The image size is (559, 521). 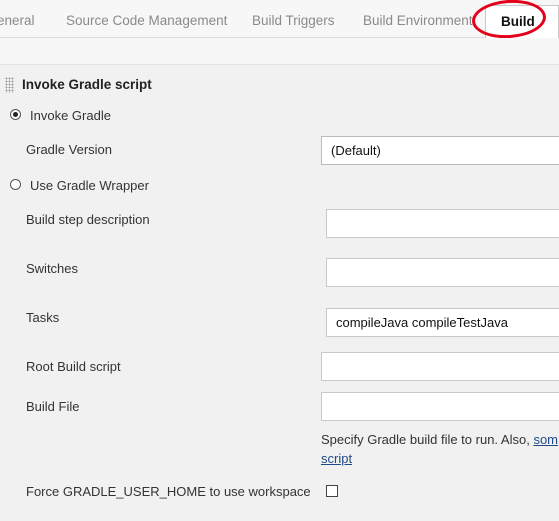 What do you see at coordinates (89, 185) in the screenshot?
I see `use-gradle-wrapper-label: Use Gradle Wrapper` at bounding box center [89, 185].